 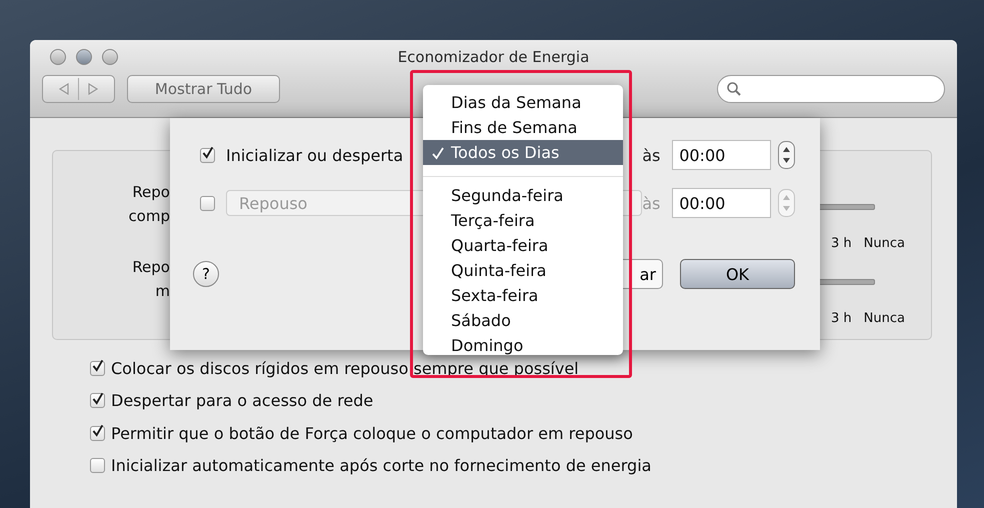 I want to click on back-forward-control, so click(x=78, y=89).